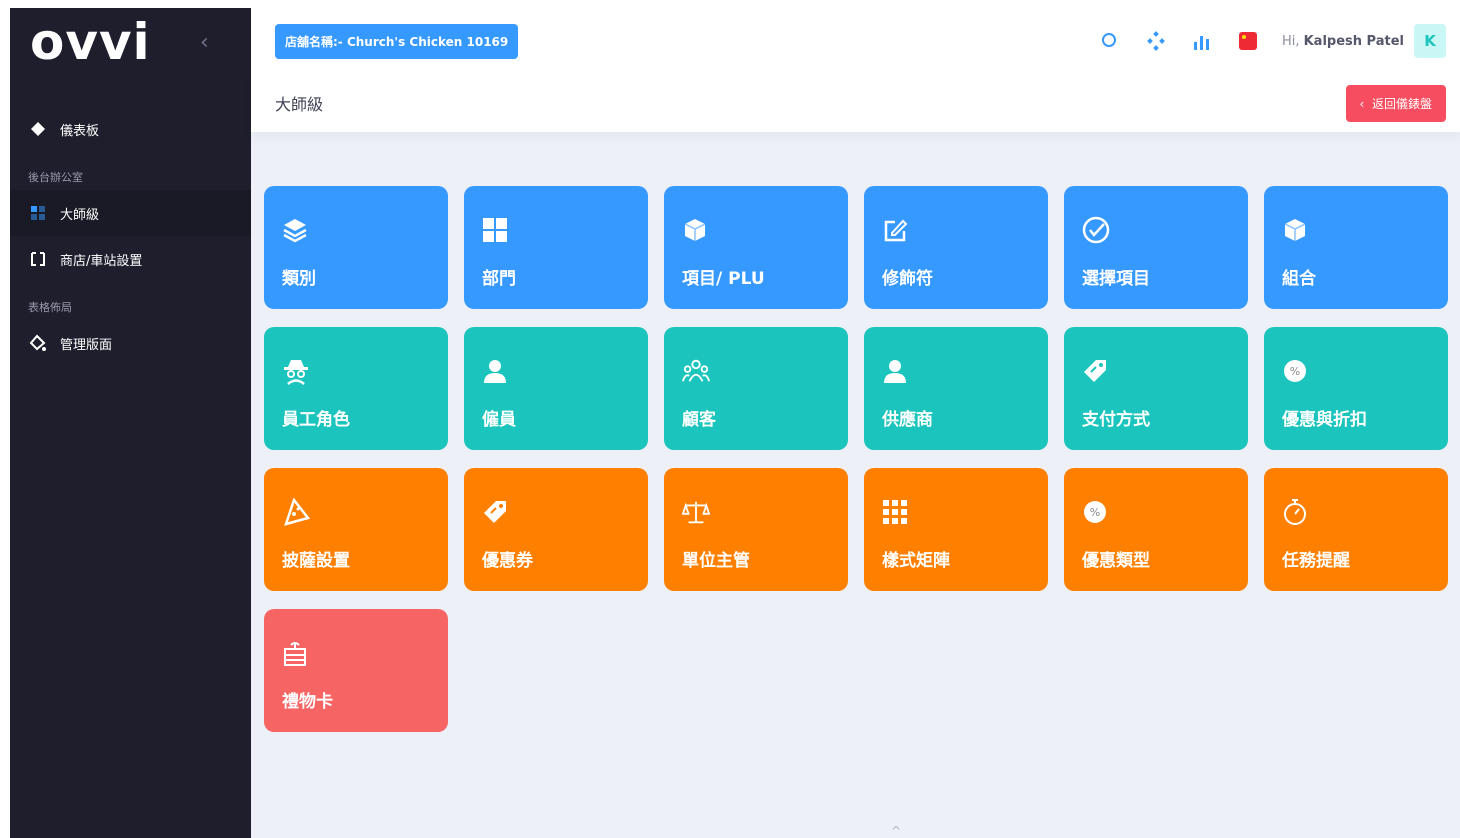  I want to click on greeting-prefix: Hi,, so click(1290, 41).